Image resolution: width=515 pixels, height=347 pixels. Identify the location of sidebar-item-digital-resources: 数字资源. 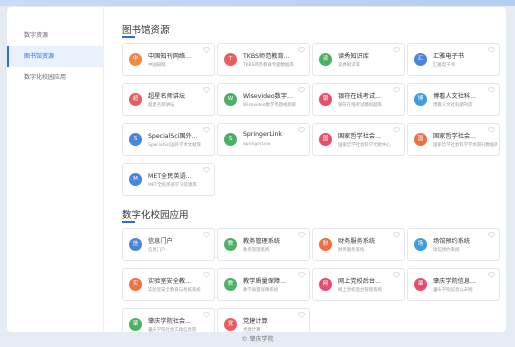
(55, 35).